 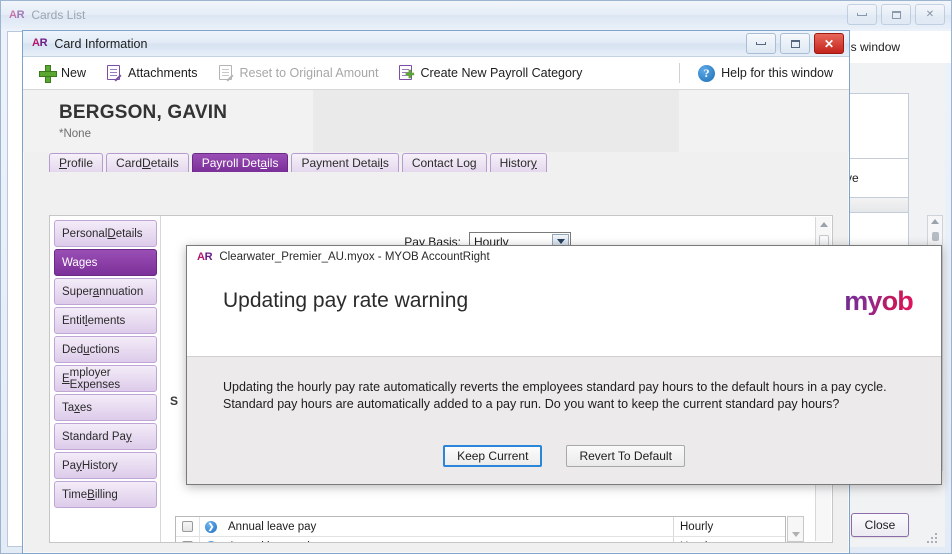 I want to click on row-name: Annual leave pay, so click(x=272, y=526).